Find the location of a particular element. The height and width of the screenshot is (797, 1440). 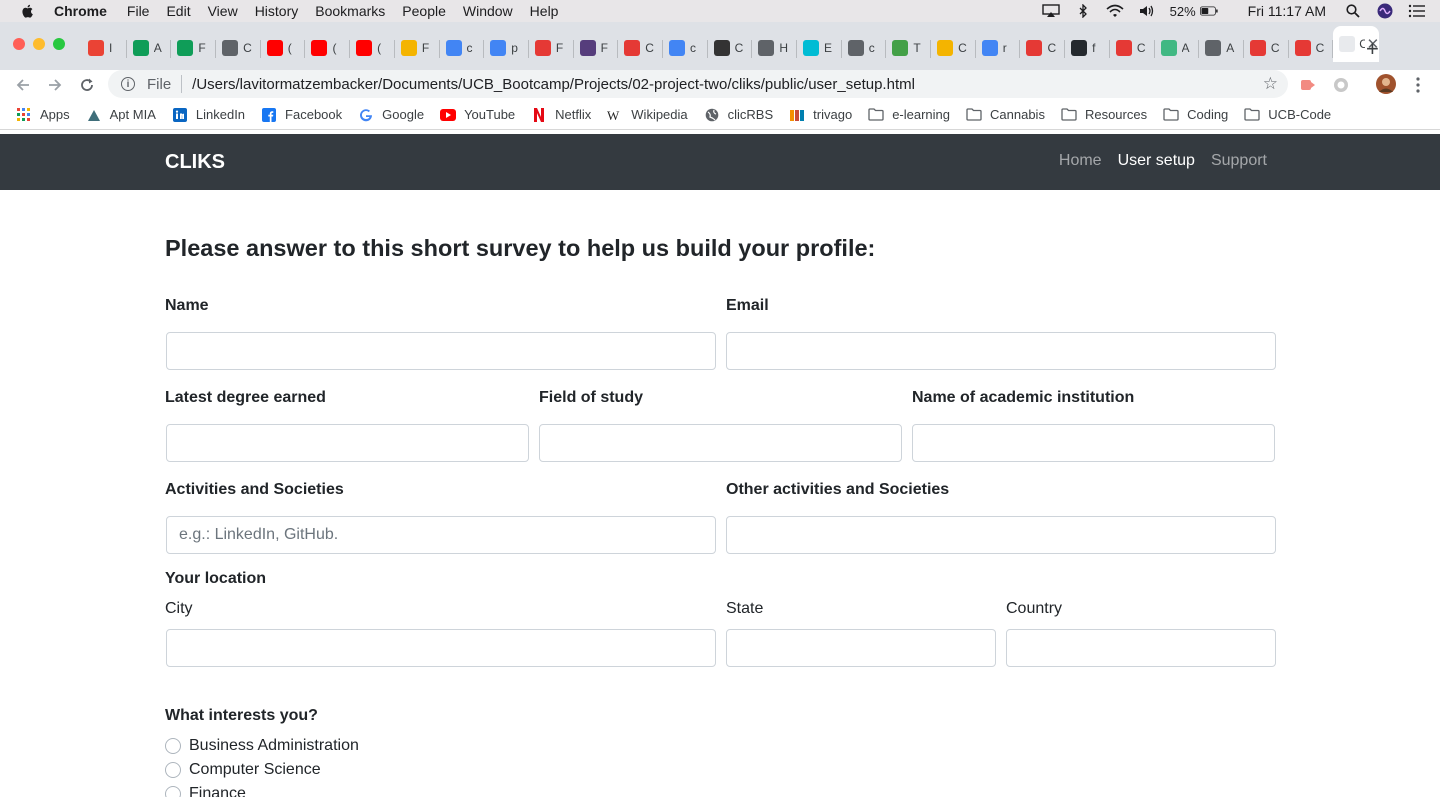

interests-label: What interests you? is located at coordinates (241, 715).